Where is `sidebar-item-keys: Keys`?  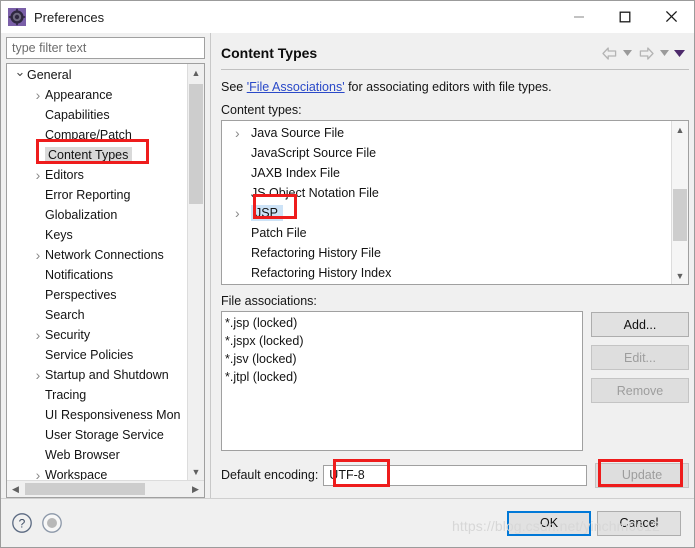 sidebar-item-keys: Keys is located at coordinates (97, 235).